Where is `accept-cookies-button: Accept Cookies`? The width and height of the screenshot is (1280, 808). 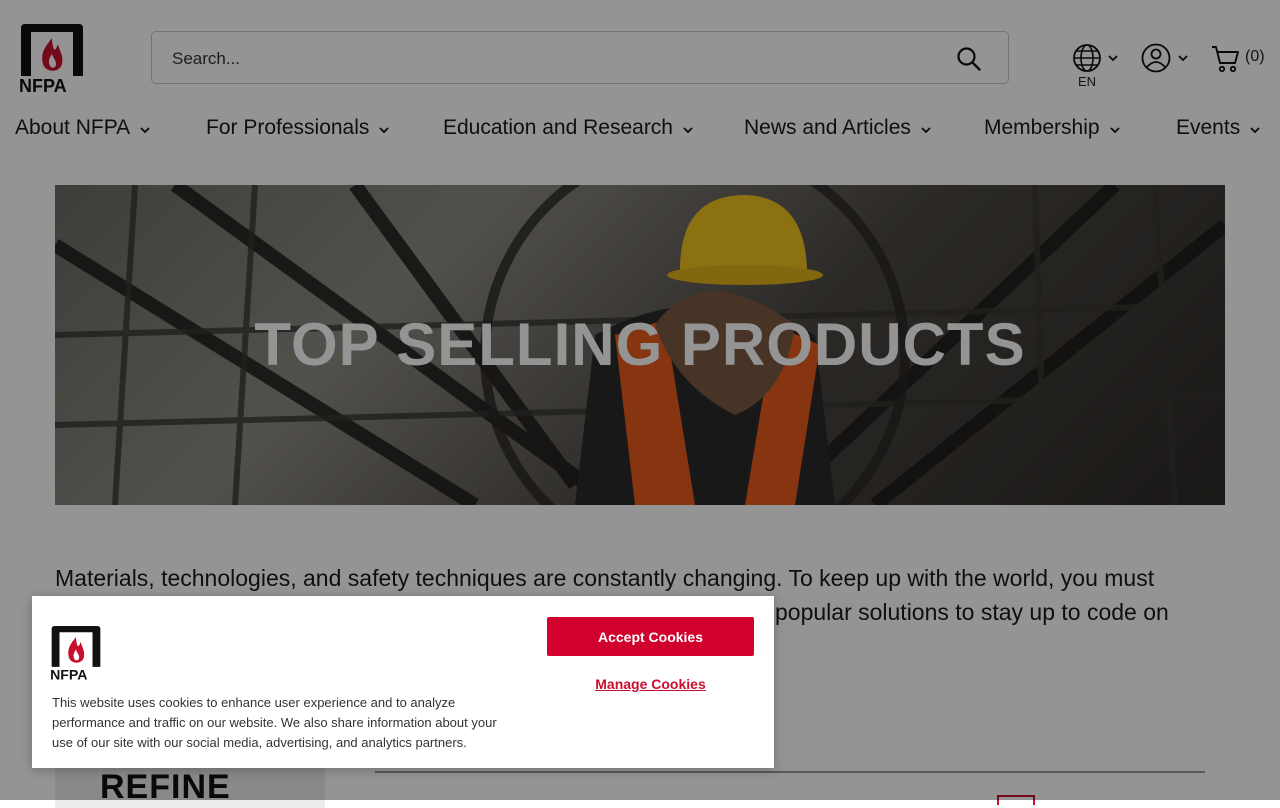 accept-cookies-button: Accept Cookies is located at coordinates (650, 636).